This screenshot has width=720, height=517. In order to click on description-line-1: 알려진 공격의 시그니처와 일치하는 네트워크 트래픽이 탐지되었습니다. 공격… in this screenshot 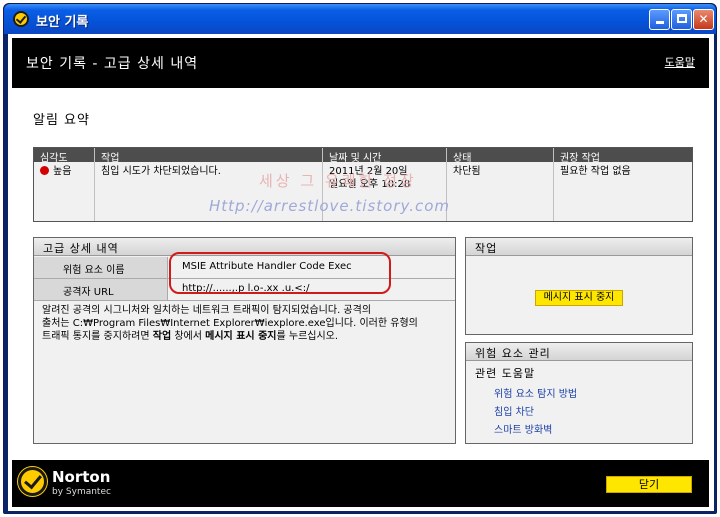, I will do `click(207, 310)`.